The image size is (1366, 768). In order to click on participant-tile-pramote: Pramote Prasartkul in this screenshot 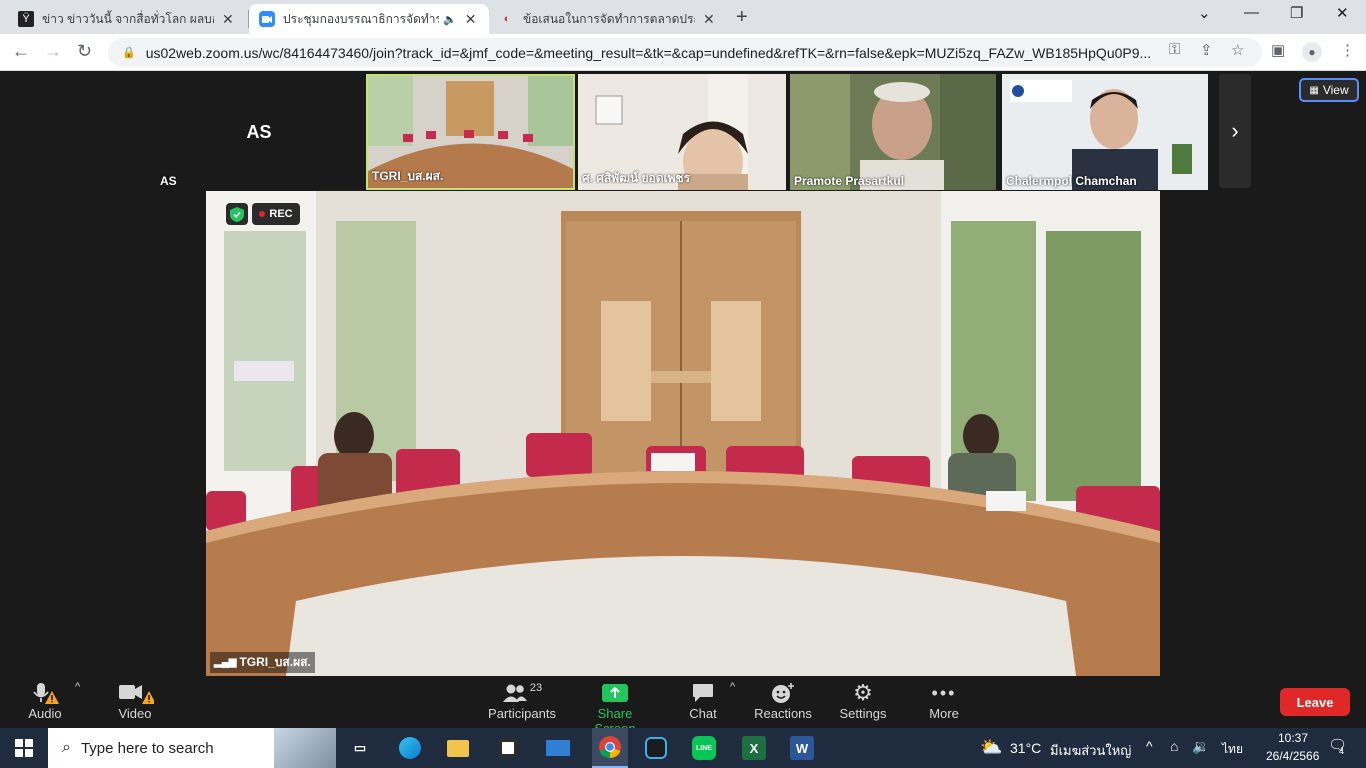, I will do `click(893, 132)`.